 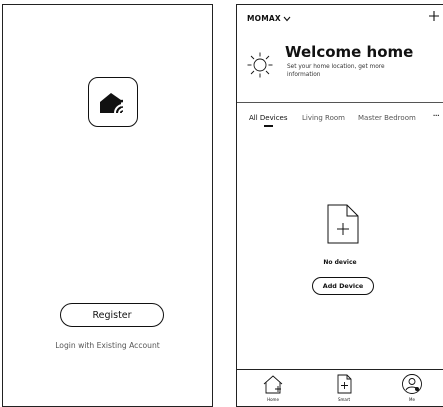 I want to click on bottom-nav: Home Smart Me, so click(x=340, y=388).